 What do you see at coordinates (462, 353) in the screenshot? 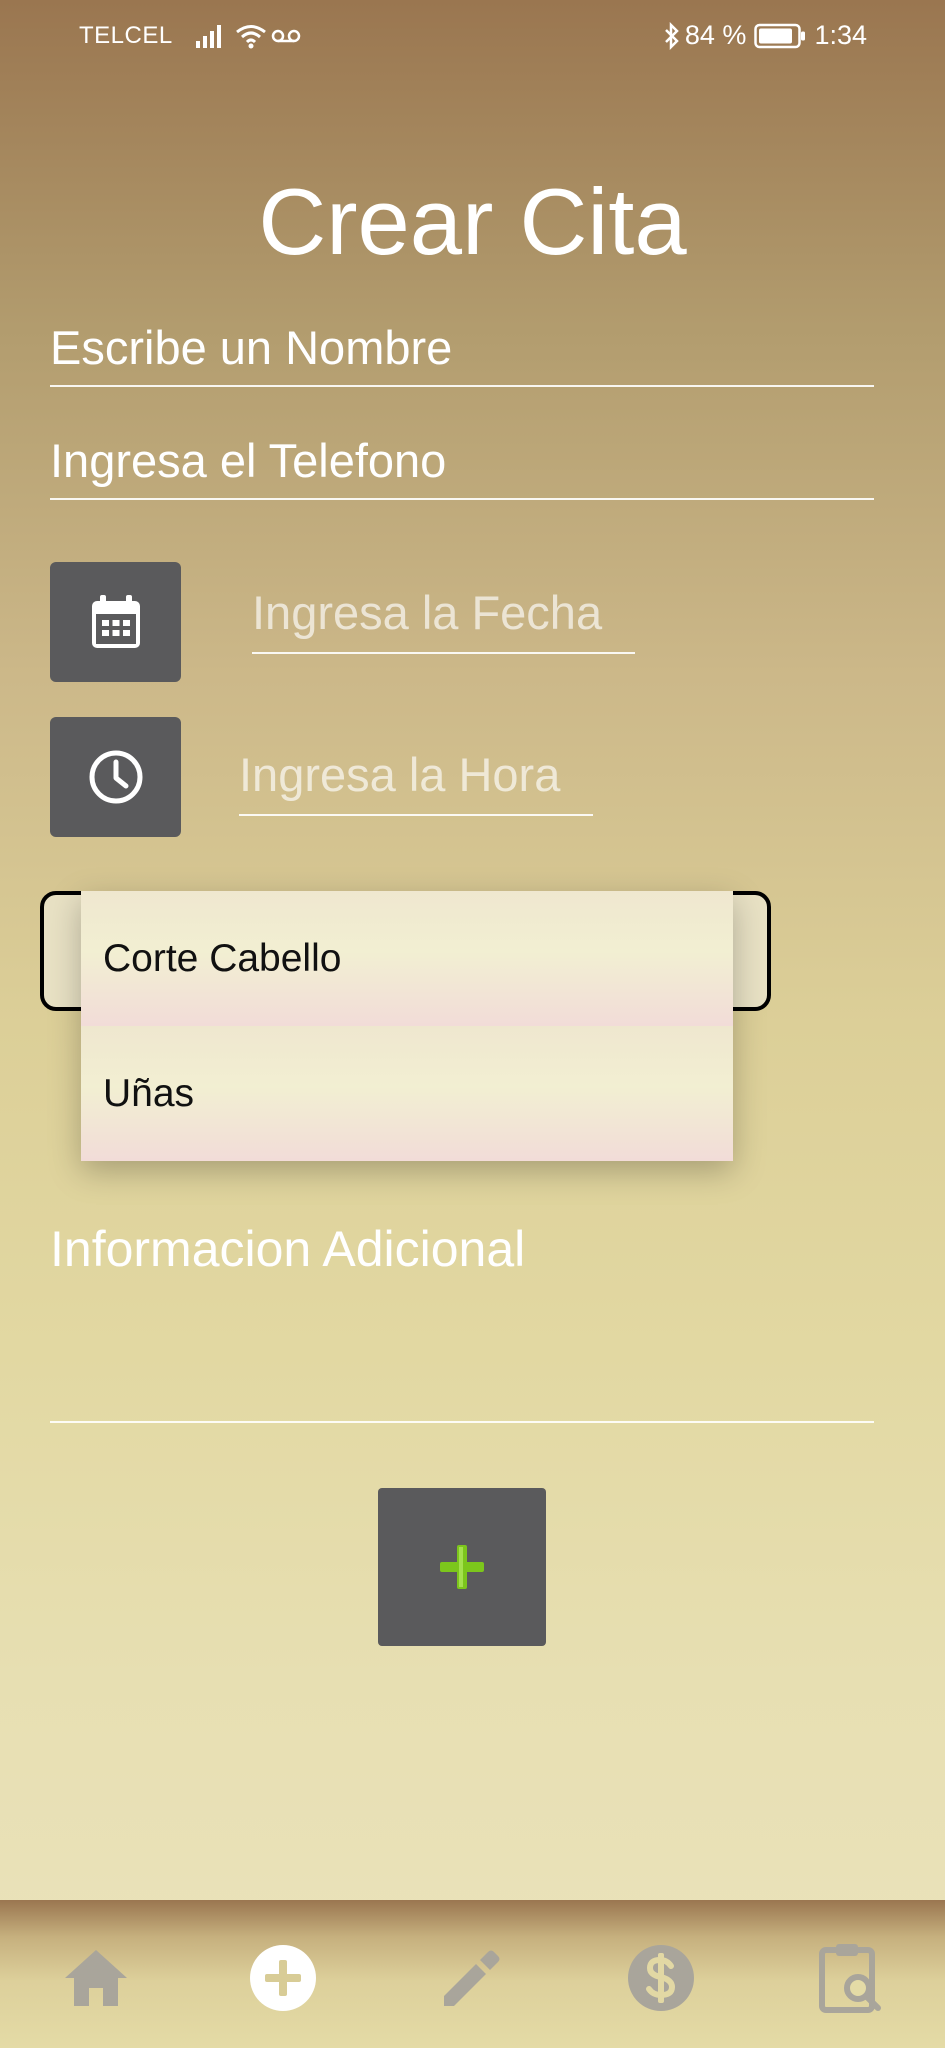
I see `name-input: Escribe un Nombre` at bounding box center [462, 353].